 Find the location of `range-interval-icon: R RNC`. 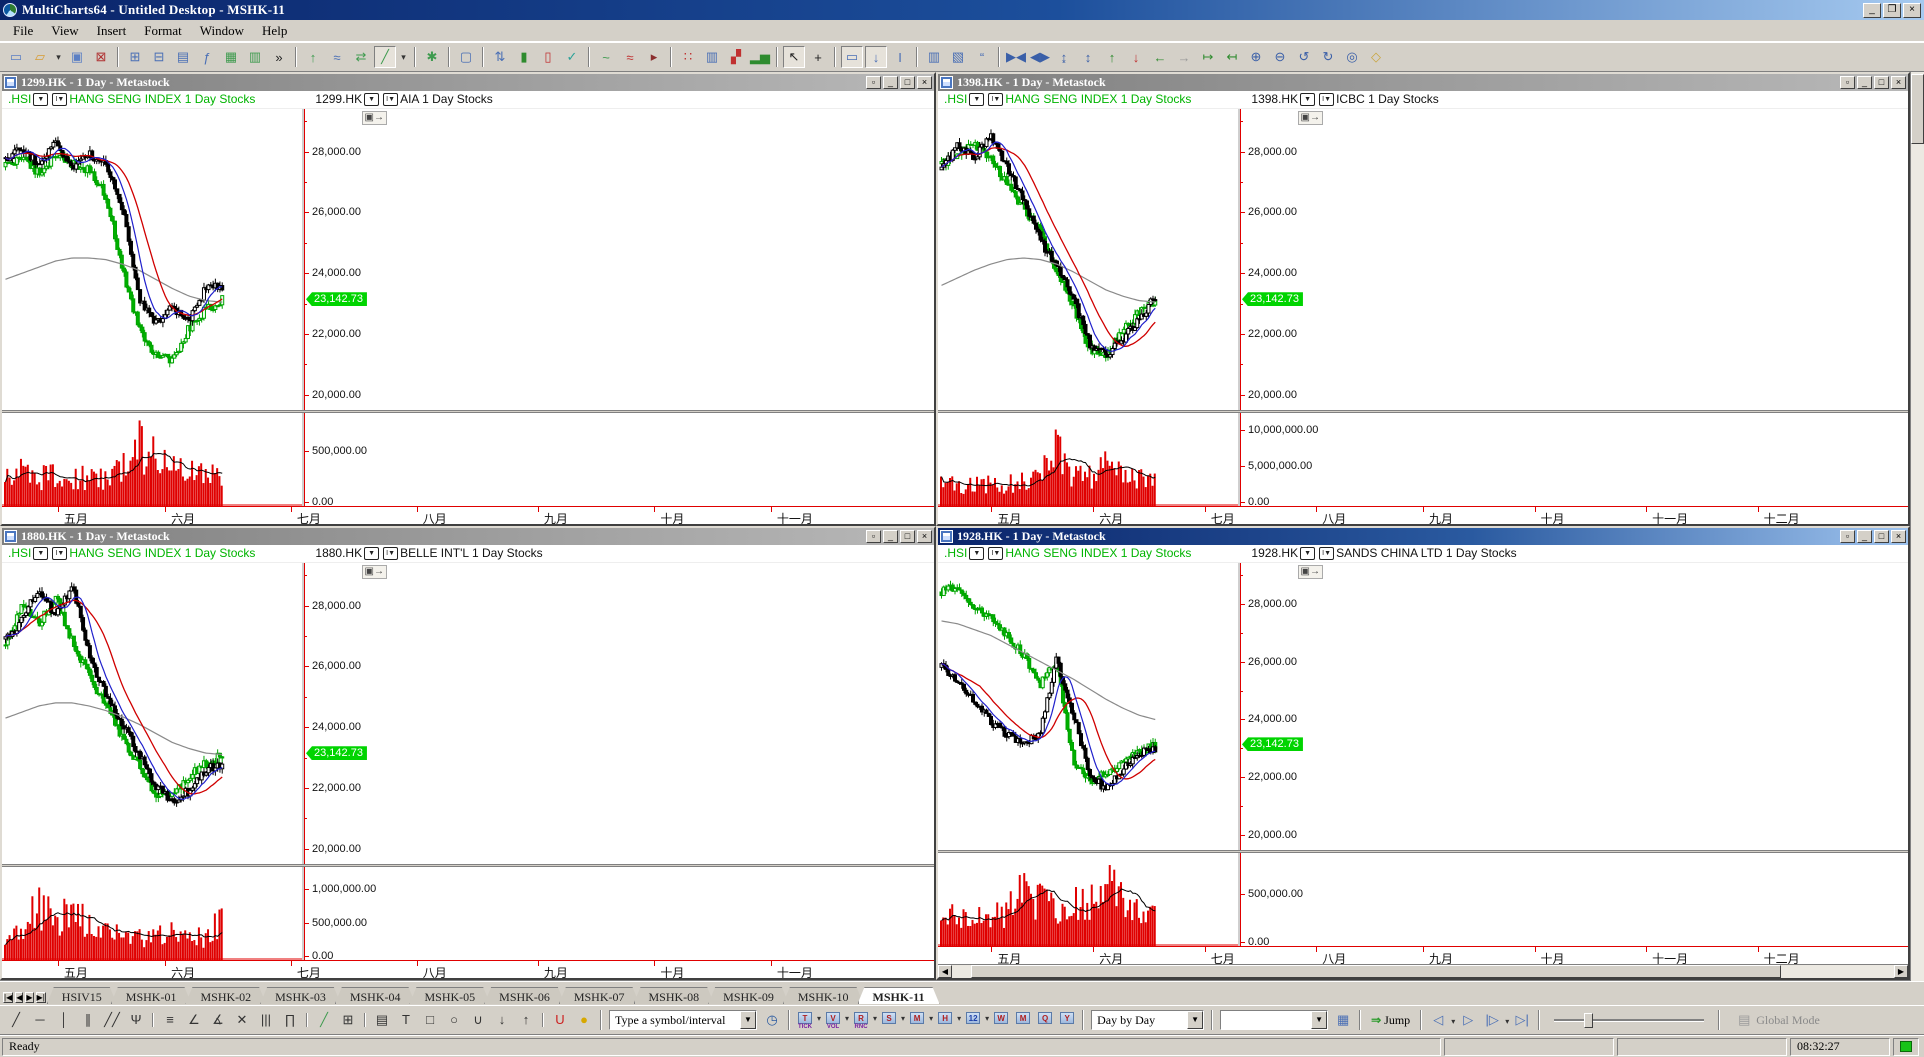

range-interval-icon: R RNC is located at coordinates (861, 1022).